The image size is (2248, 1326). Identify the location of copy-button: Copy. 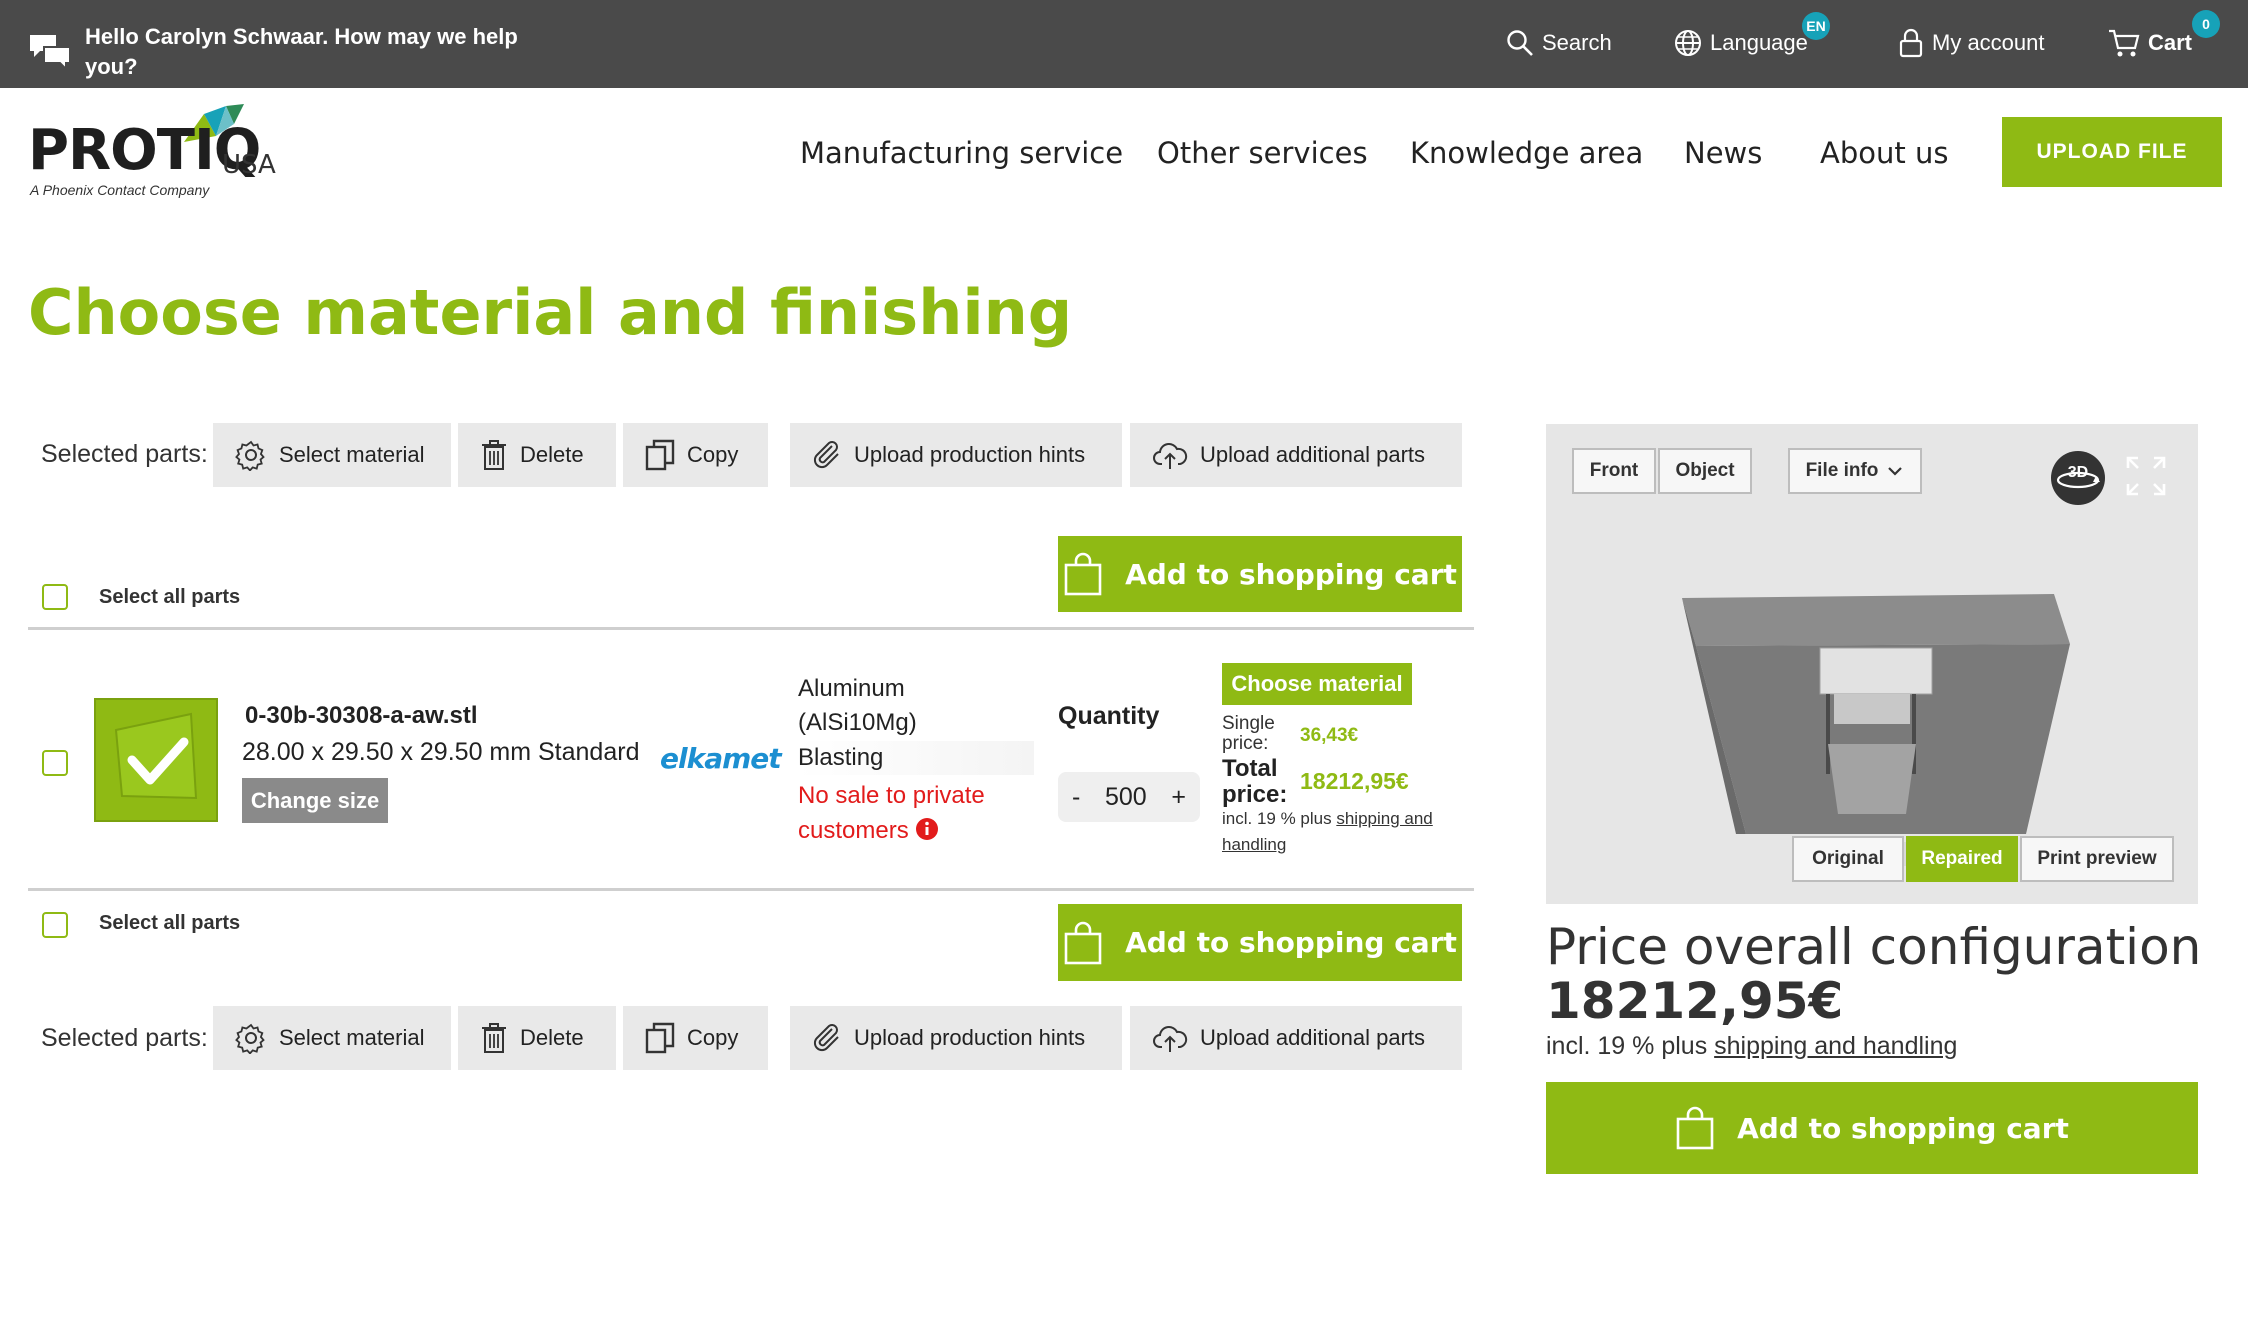
(695, 455).